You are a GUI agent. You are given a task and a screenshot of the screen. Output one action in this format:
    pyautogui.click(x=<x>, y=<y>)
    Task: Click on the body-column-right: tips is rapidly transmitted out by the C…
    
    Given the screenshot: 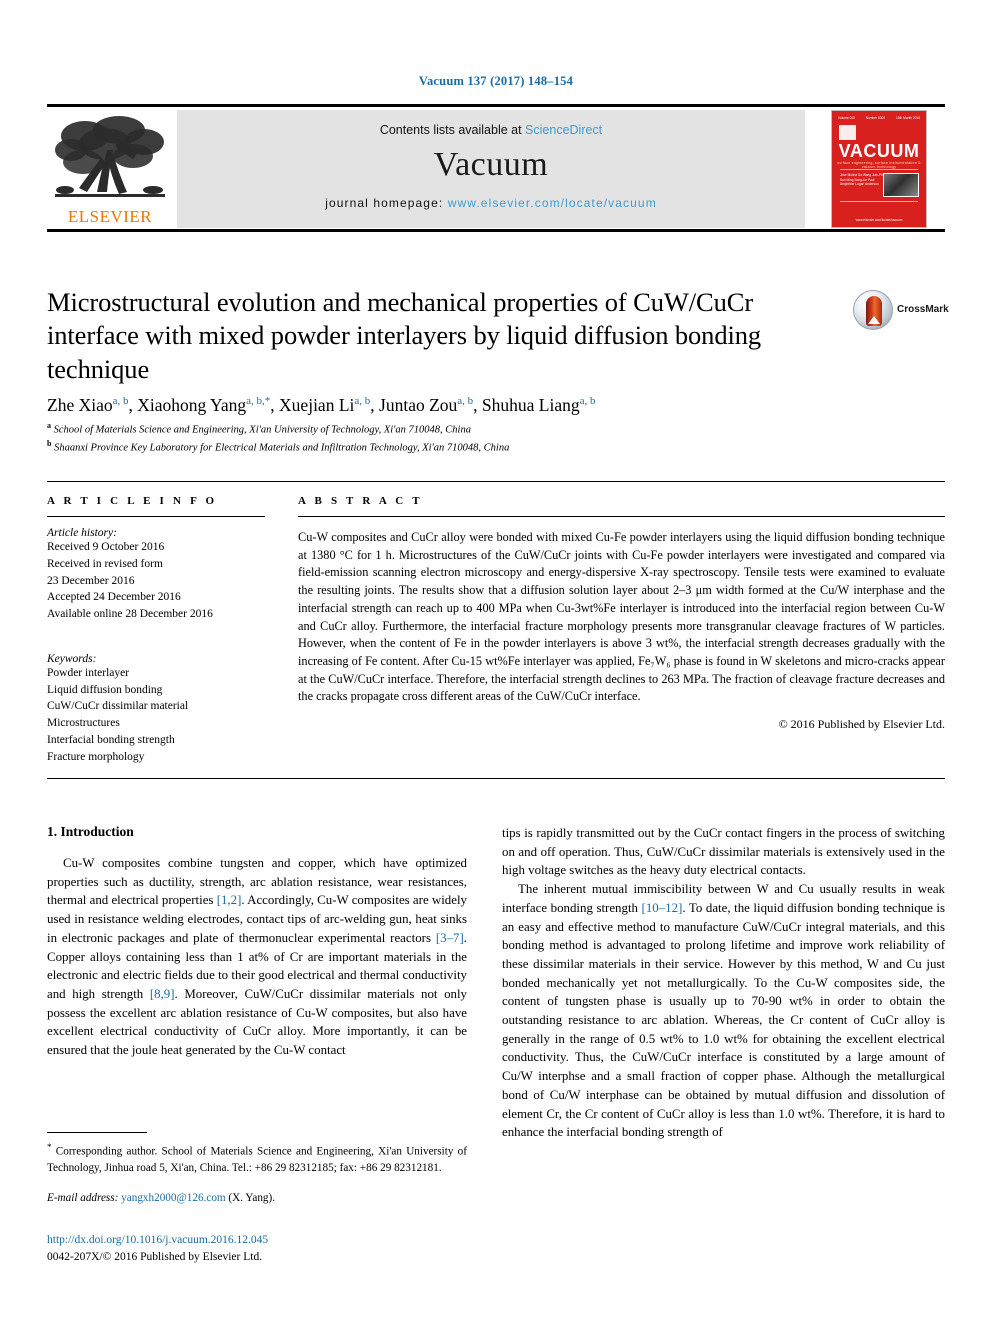 What is the action you would take?
    pyautogui.click(x=723, y=983)
    